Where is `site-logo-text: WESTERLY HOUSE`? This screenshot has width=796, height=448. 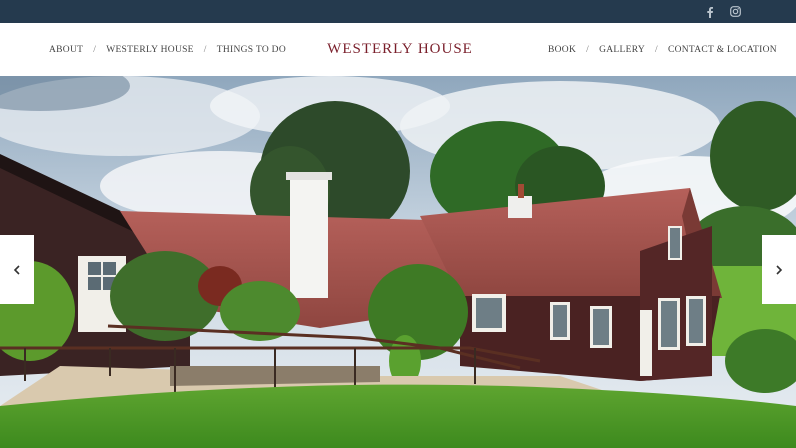 site-logo-text: WESTERLY HOUSE is located at coordinates (400, 49).